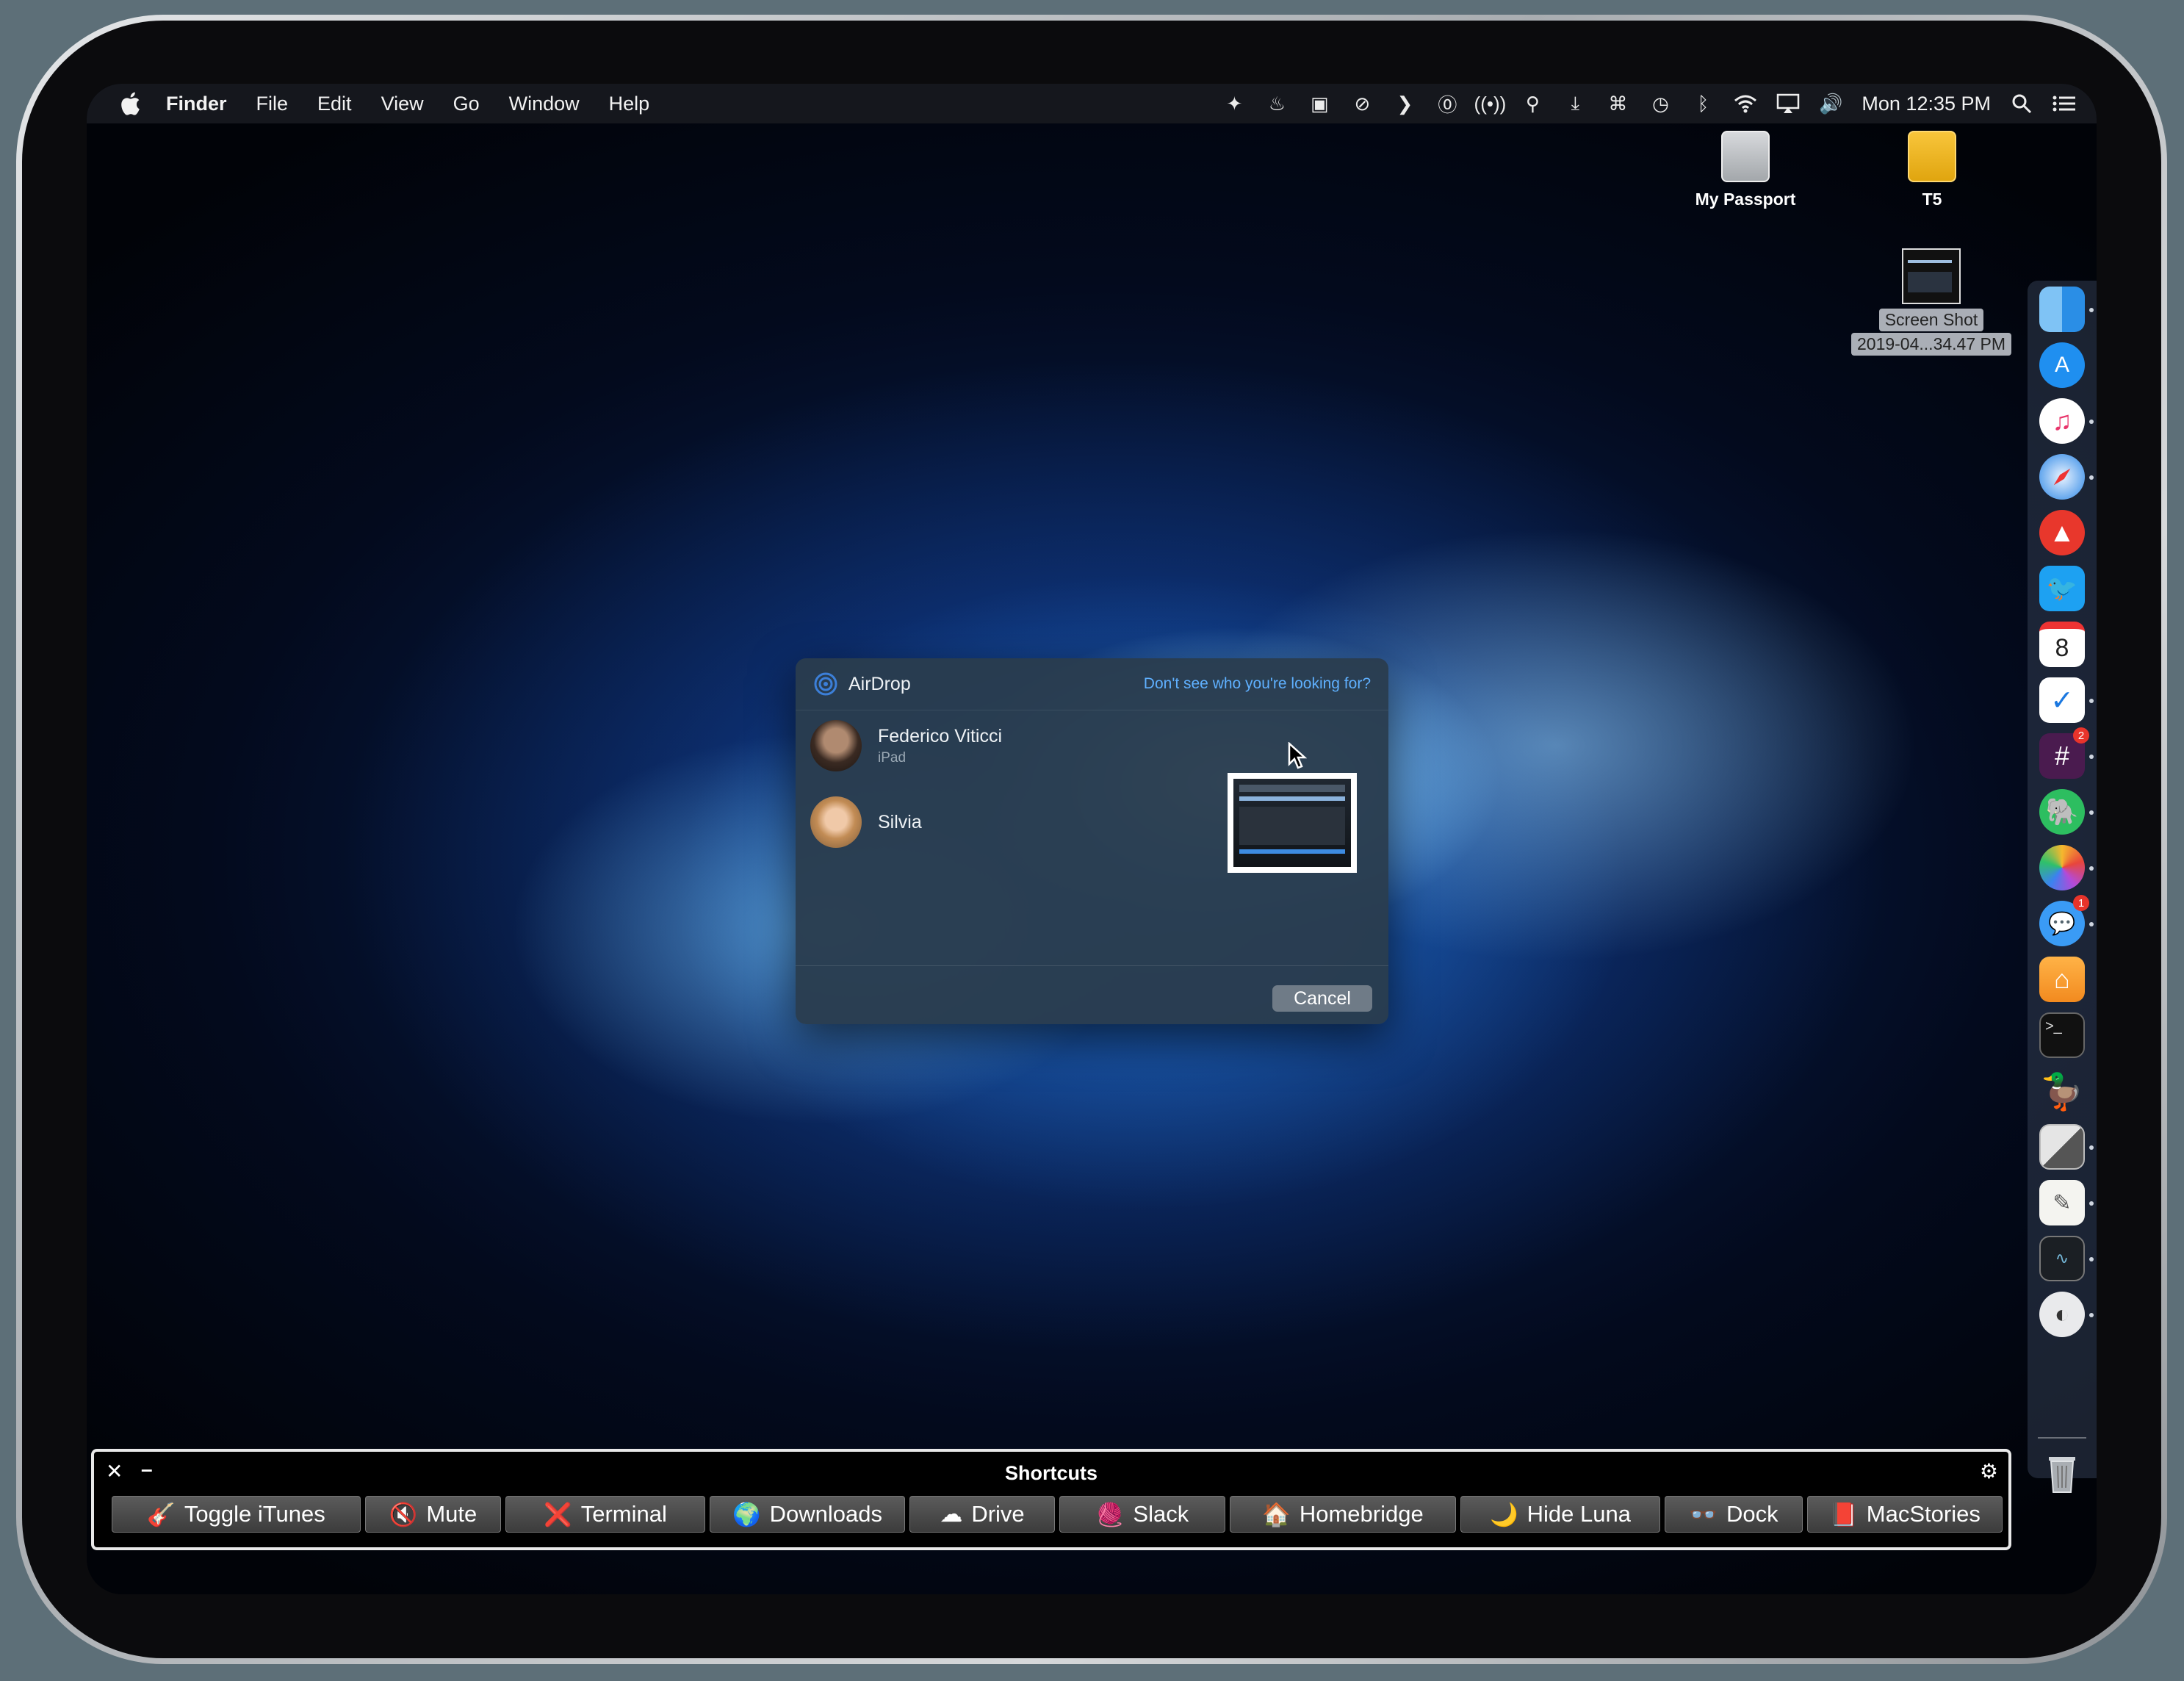  Describe the element at coordinates (404, 1514) in the screenshot. I see `mute-icon: 🔇` at that location.